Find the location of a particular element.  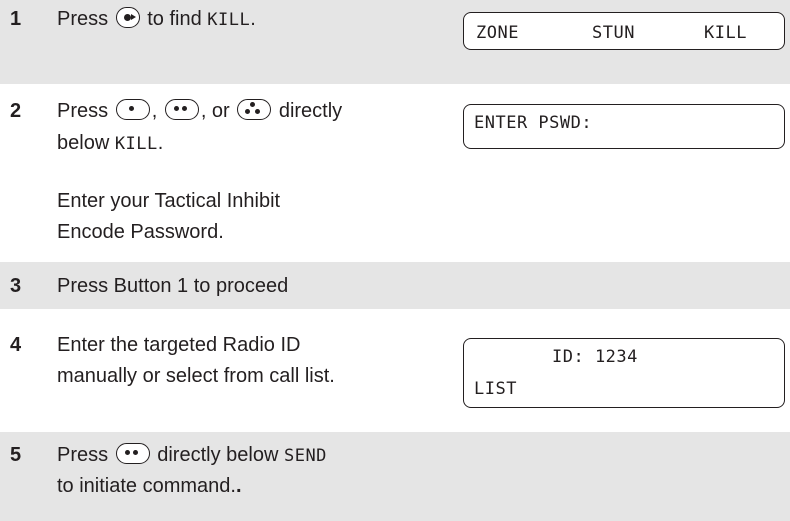

step-2-text-g: . is located at coordinates (160, 143).